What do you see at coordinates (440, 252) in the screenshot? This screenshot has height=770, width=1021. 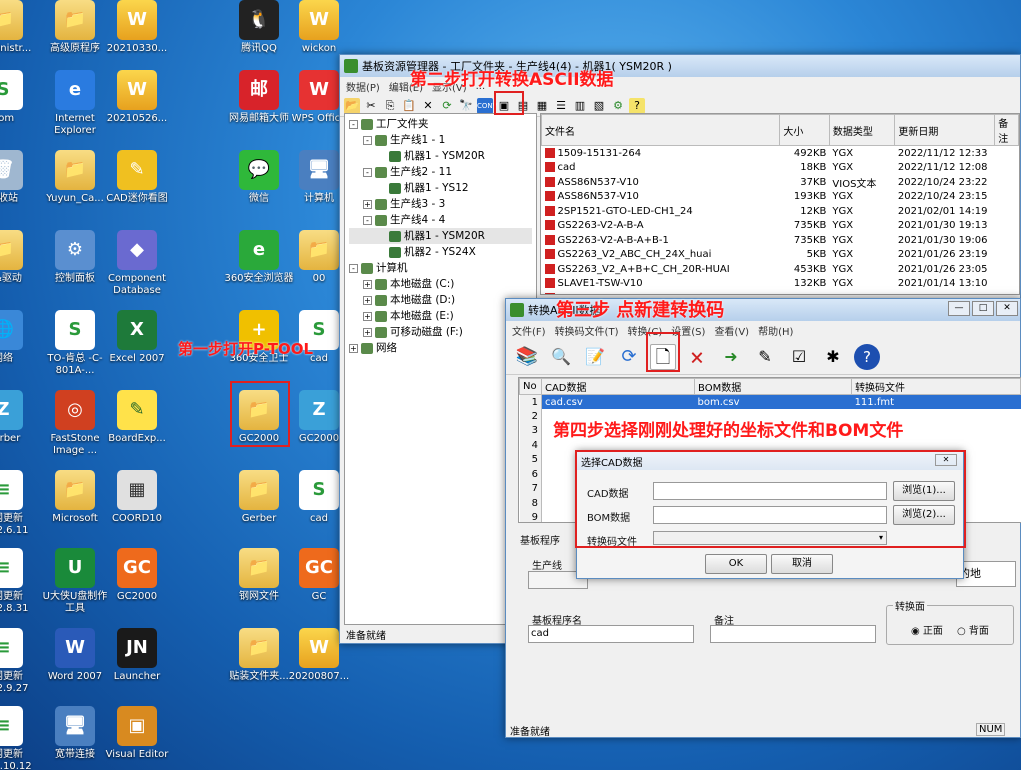 I see `tree-node: 机器2 - YS24X` at bounding box center [440, 252].